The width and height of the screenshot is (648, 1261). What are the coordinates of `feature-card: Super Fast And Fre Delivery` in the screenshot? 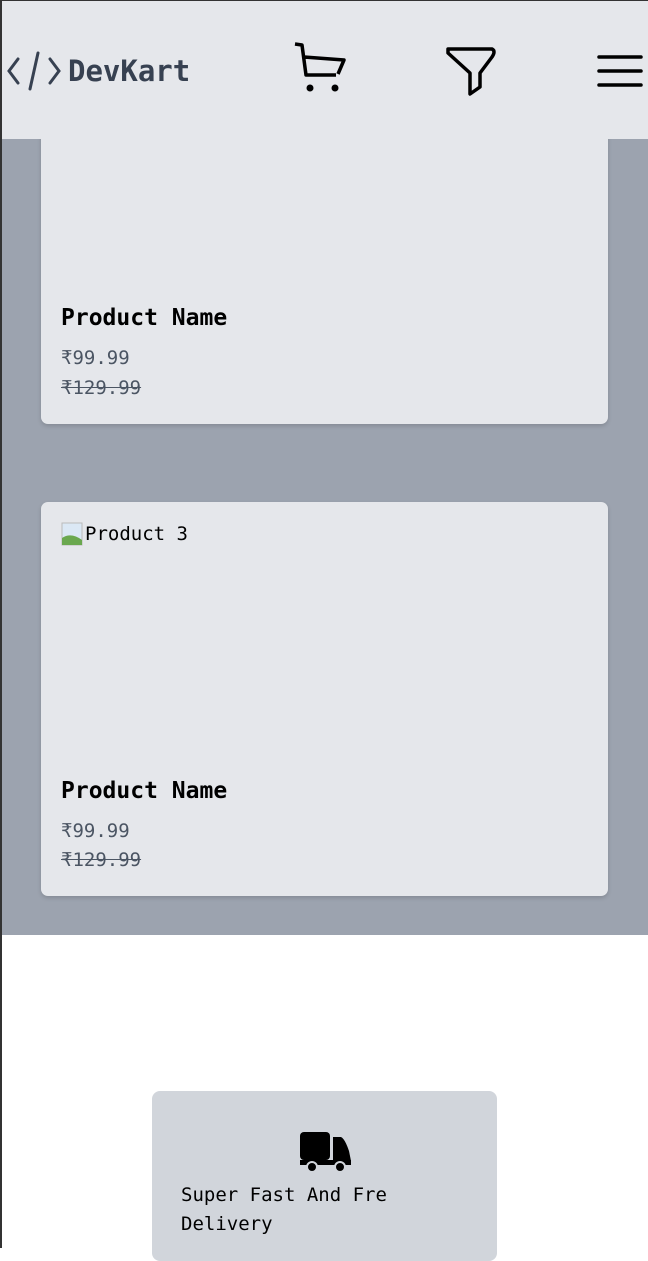 It's located at (324, 1176).